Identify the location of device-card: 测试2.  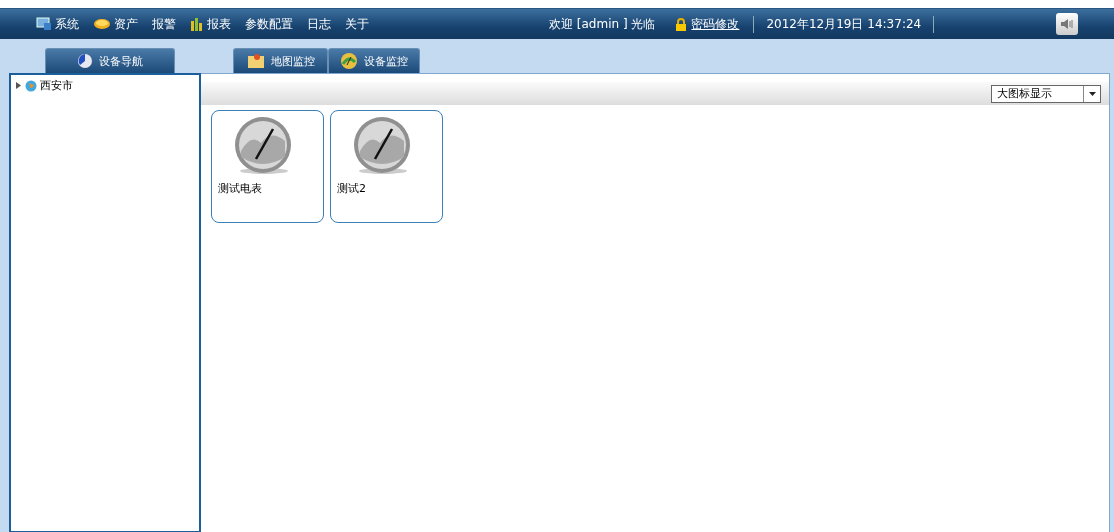
(386, 166).